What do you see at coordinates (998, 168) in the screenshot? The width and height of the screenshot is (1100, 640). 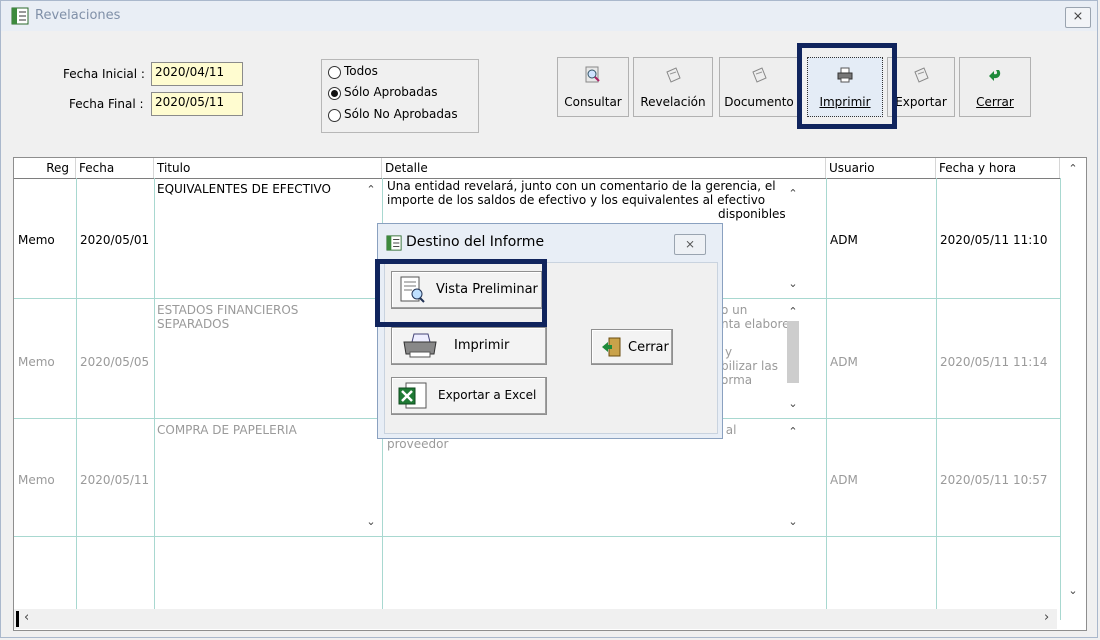 I see `col-header-fecha-hora: Fecha y hora` at bounding box center [998, 168].